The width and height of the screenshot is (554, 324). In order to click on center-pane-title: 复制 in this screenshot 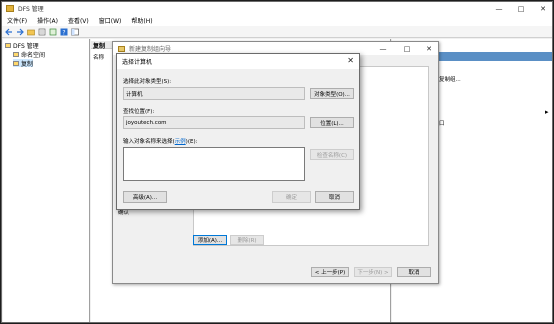, I will do `click(99, 46)`.